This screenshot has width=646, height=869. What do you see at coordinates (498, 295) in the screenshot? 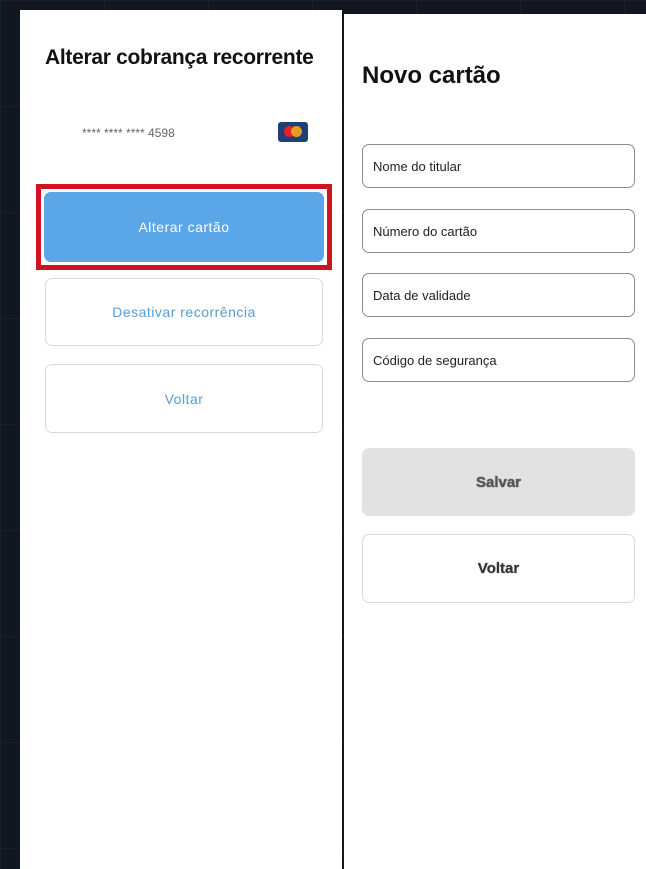
I see `expiry-date-field` at bounding box center [498, 295].